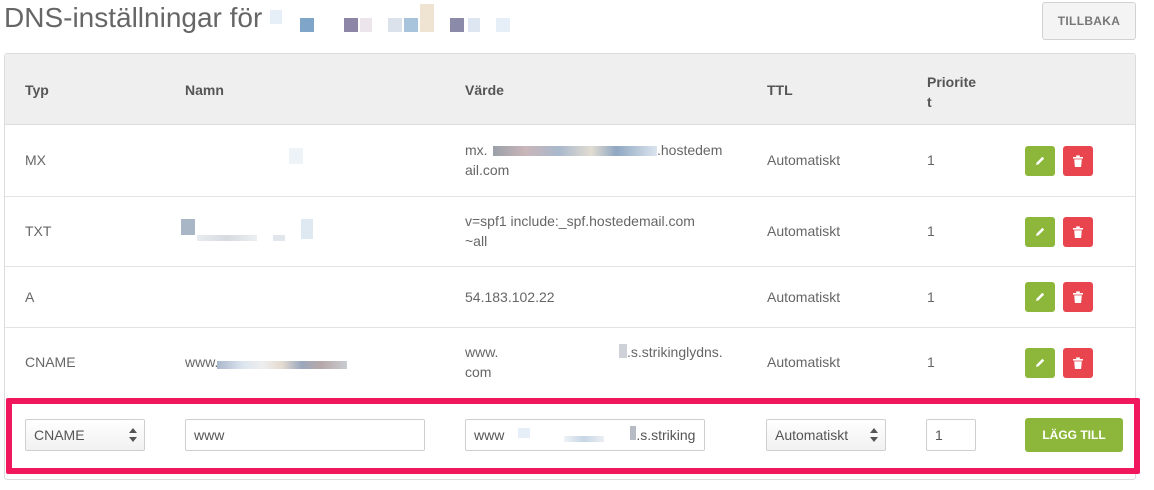 The height and width of the screenshot is (490, 1154). What do you see at coordinates (580, 221) in the screenshot?
I see `record-value-line1: v=spf1 include:_spf.hostedemail.com` at bounding box center [580, 221].